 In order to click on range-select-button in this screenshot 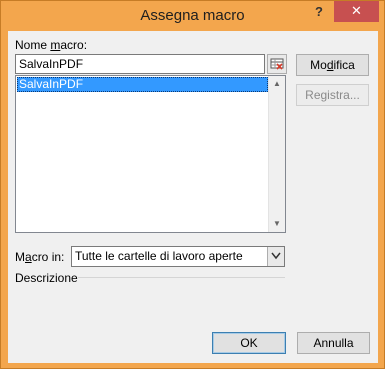, I will do `click(277, 64)`.